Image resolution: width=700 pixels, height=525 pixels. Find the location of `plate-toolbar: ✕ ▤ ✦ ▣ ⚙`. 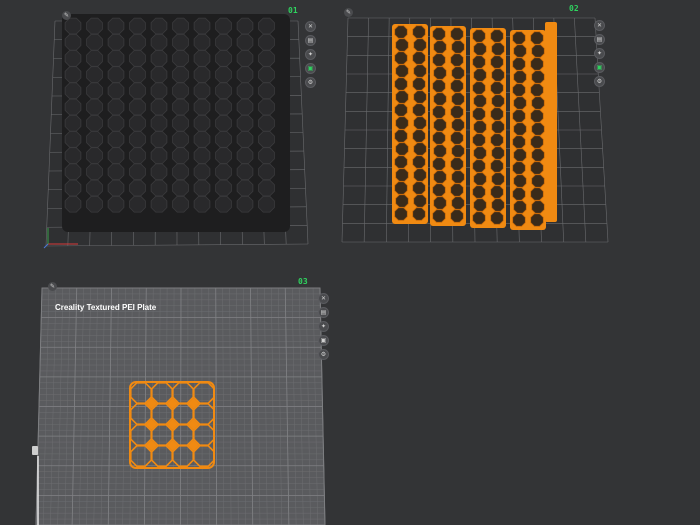

plate-toolbar: ✕ ▤ ✦ ▣ ⚙ is located at coordinates (599, 53).